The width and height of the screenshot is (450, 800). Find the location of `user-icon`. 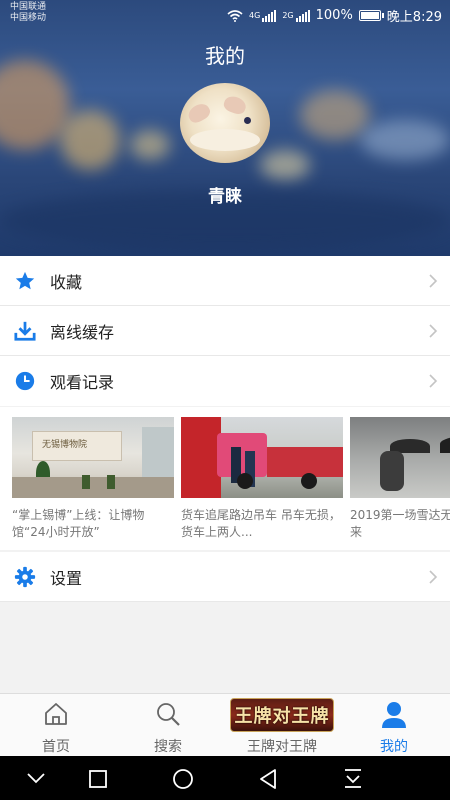

user-icon is located at coordinates (394, 715).